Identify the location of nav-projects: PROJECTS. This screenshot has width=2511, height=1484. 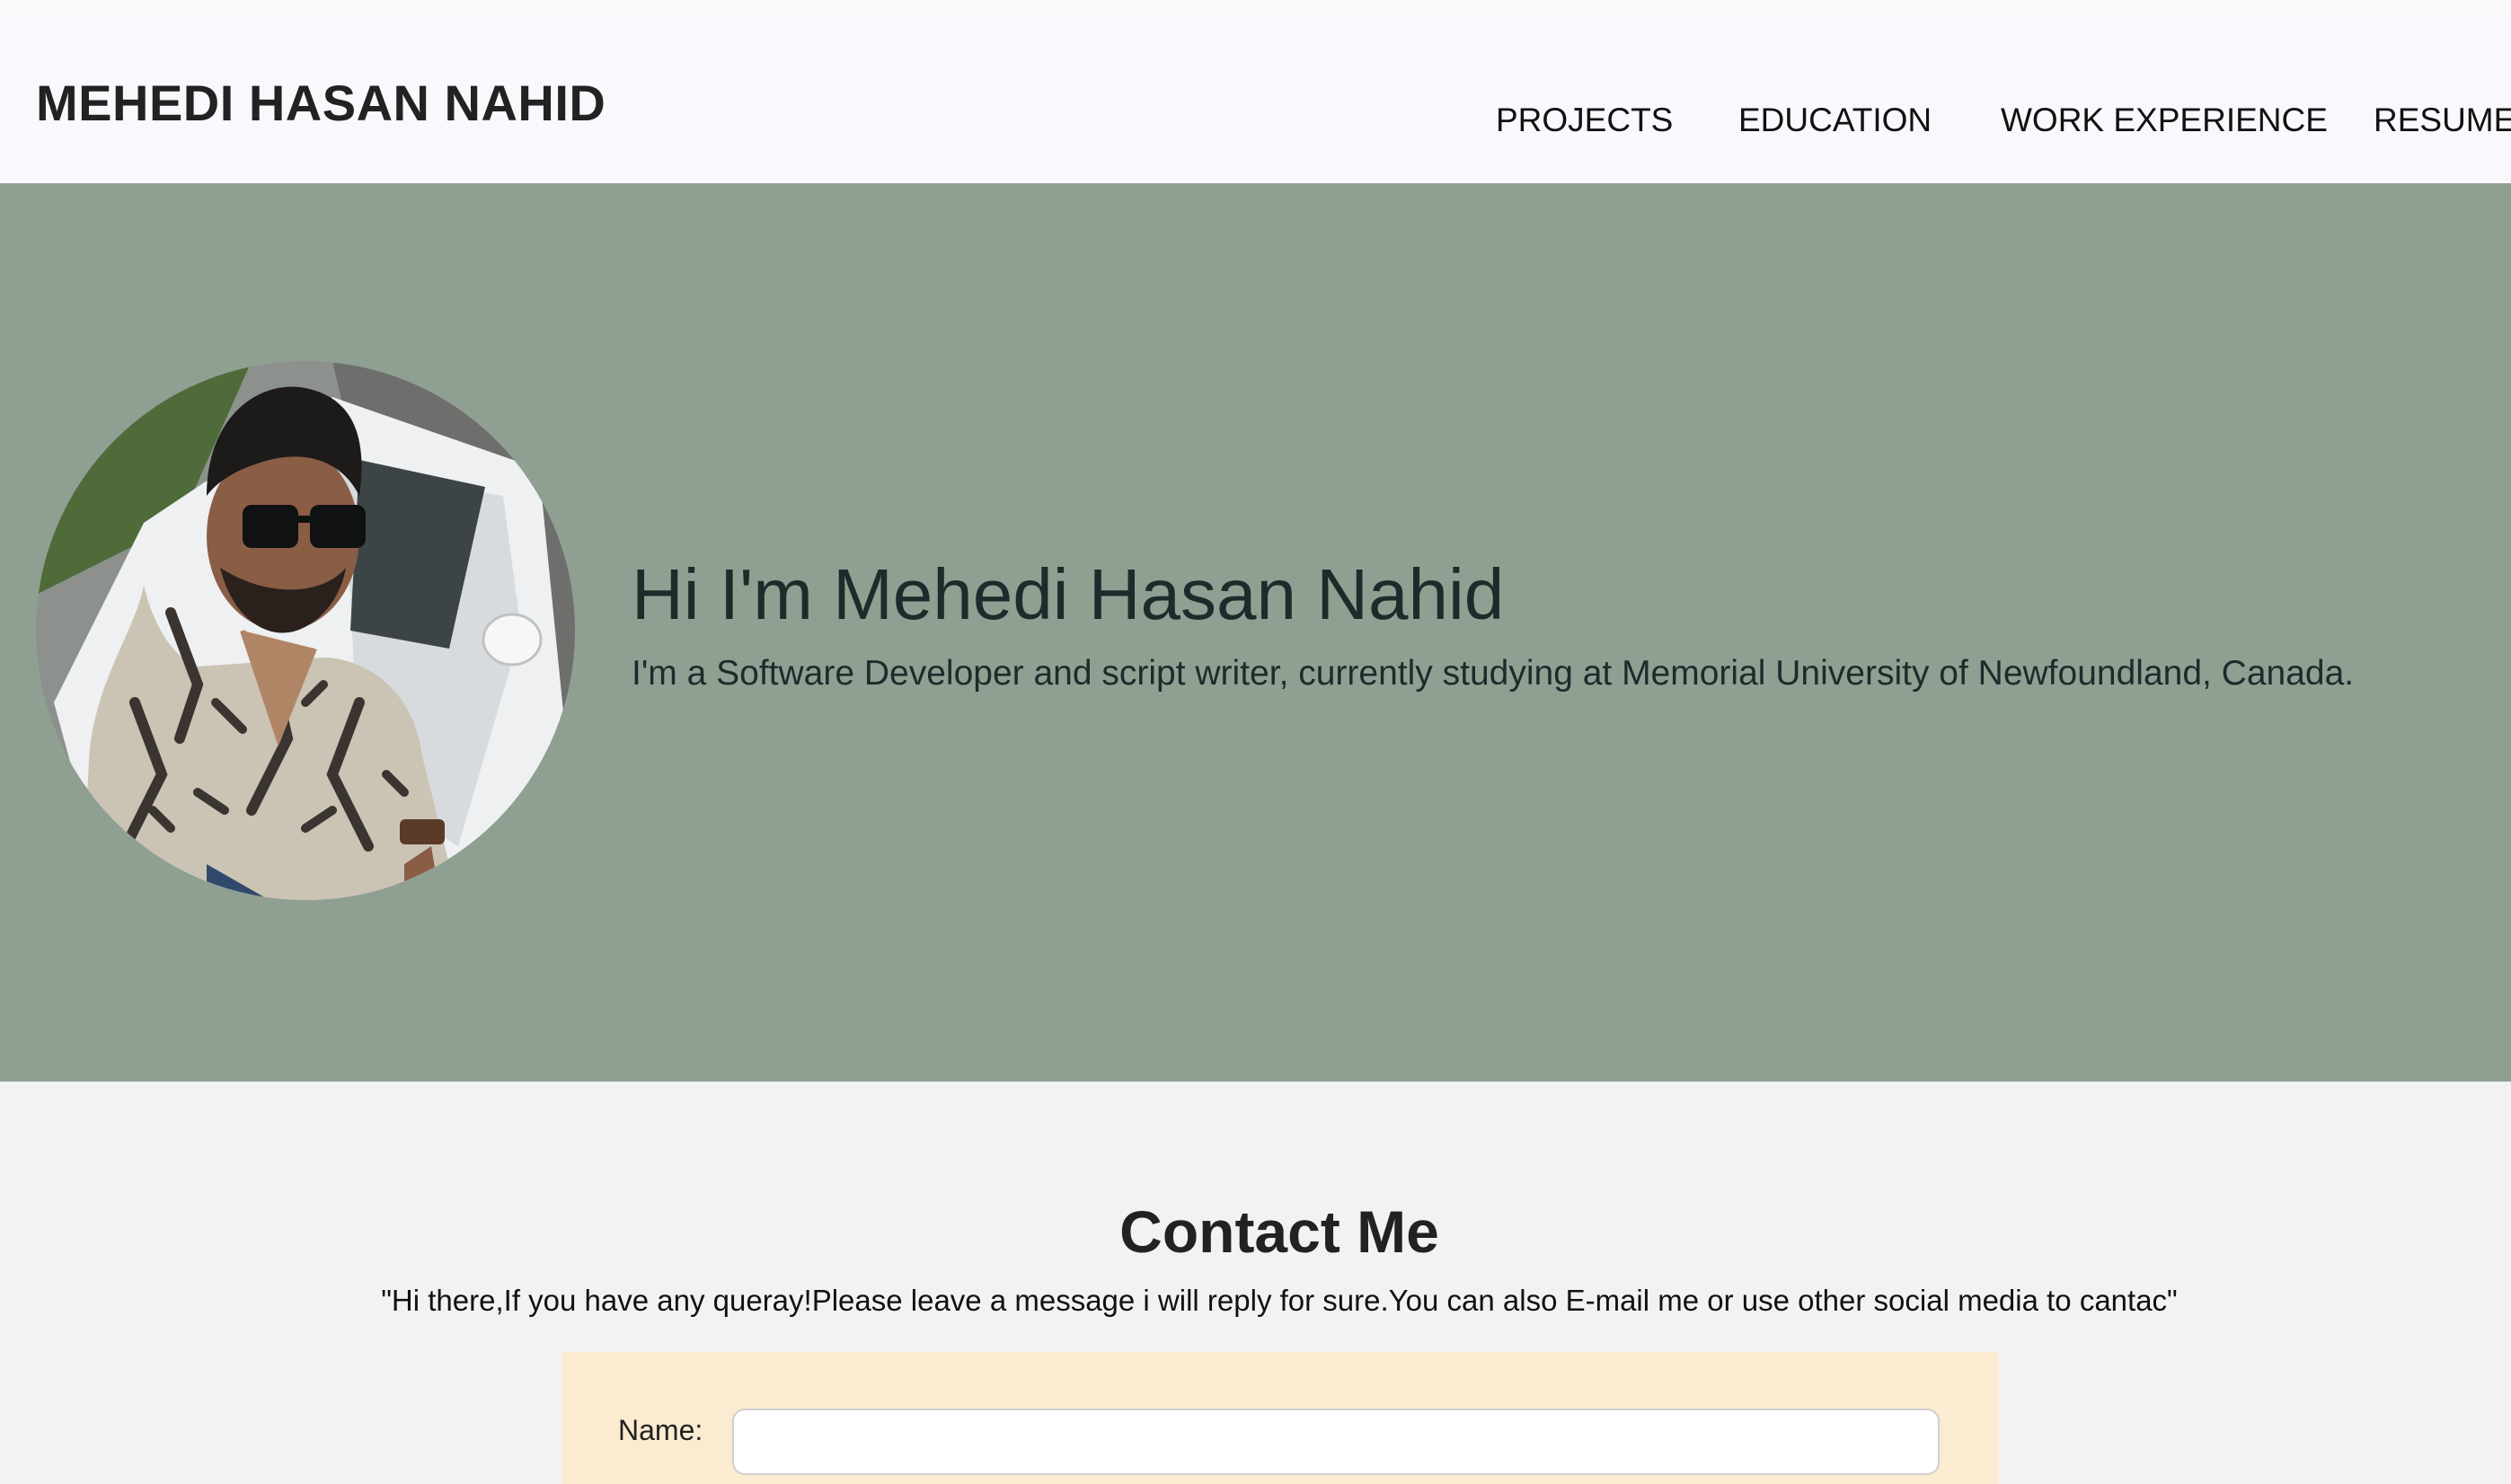
(1584, 120).